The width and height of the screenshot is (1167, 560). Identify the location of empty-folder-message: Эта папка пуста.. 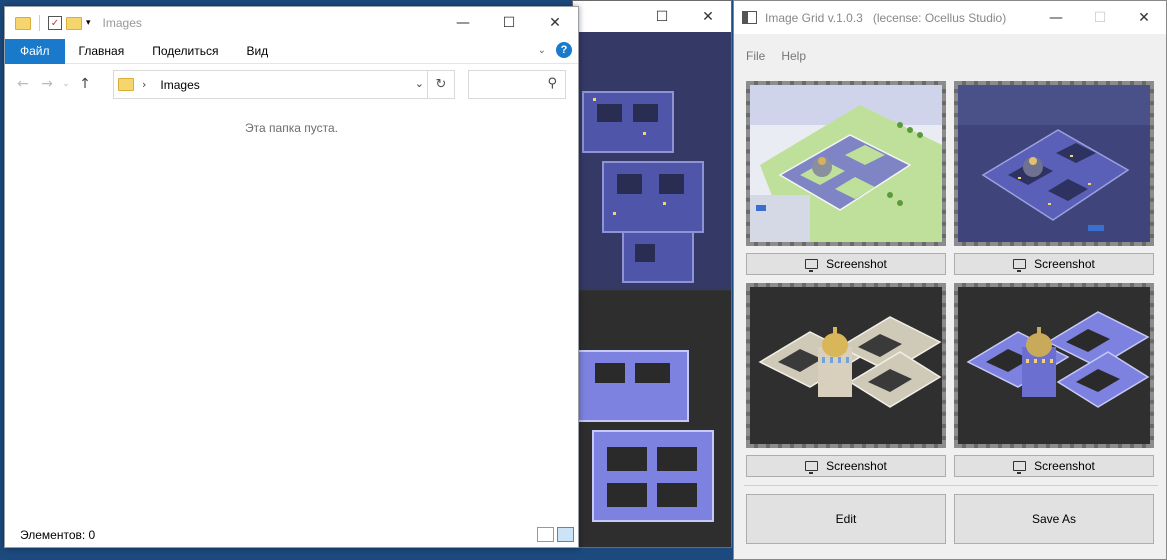
(291, 128).